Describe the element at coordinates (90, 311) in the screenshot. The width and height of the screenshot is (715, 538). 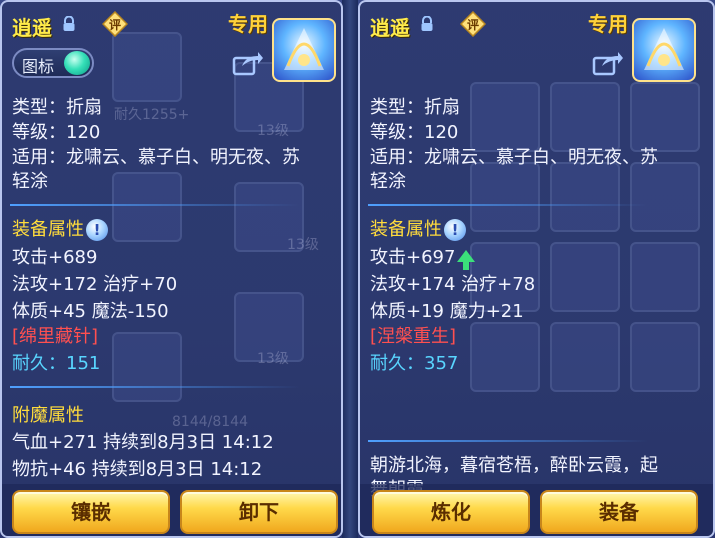
I see `attr-physique-mana: 体质+45 魔法-150` at that location.